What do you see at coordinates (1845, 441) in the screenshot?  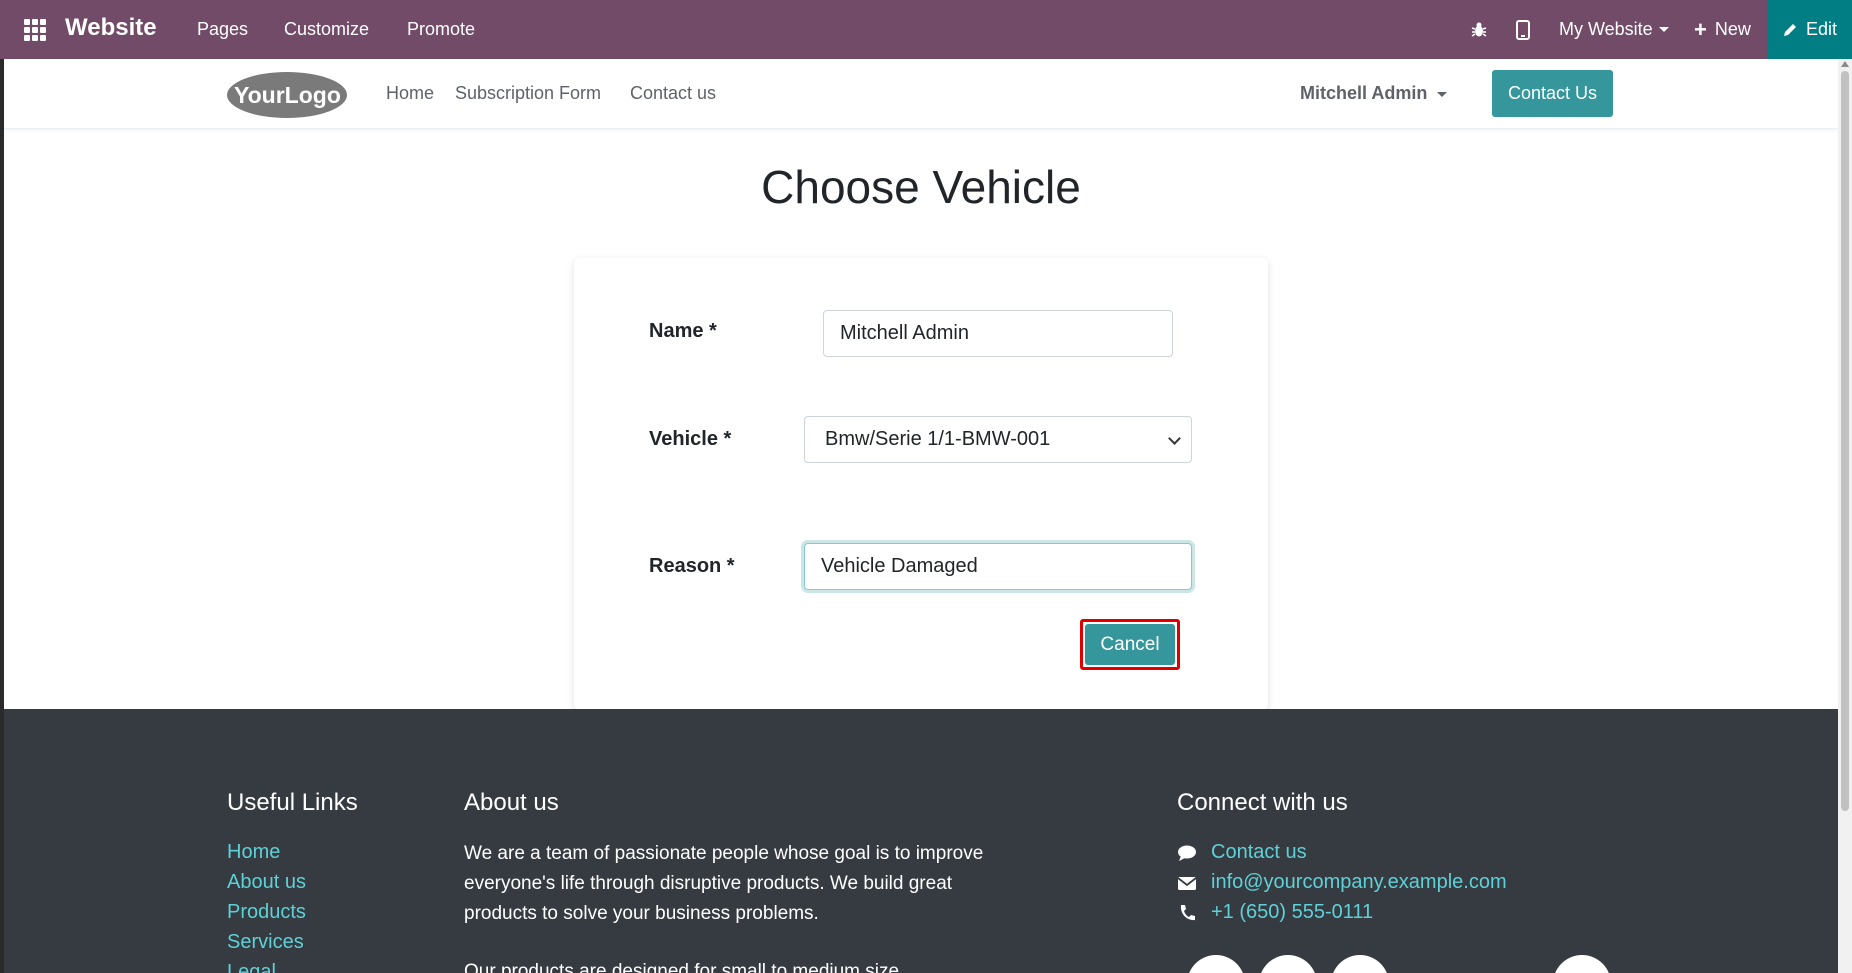 I see `scroll-thumb` at bounding box center [1845, 441].